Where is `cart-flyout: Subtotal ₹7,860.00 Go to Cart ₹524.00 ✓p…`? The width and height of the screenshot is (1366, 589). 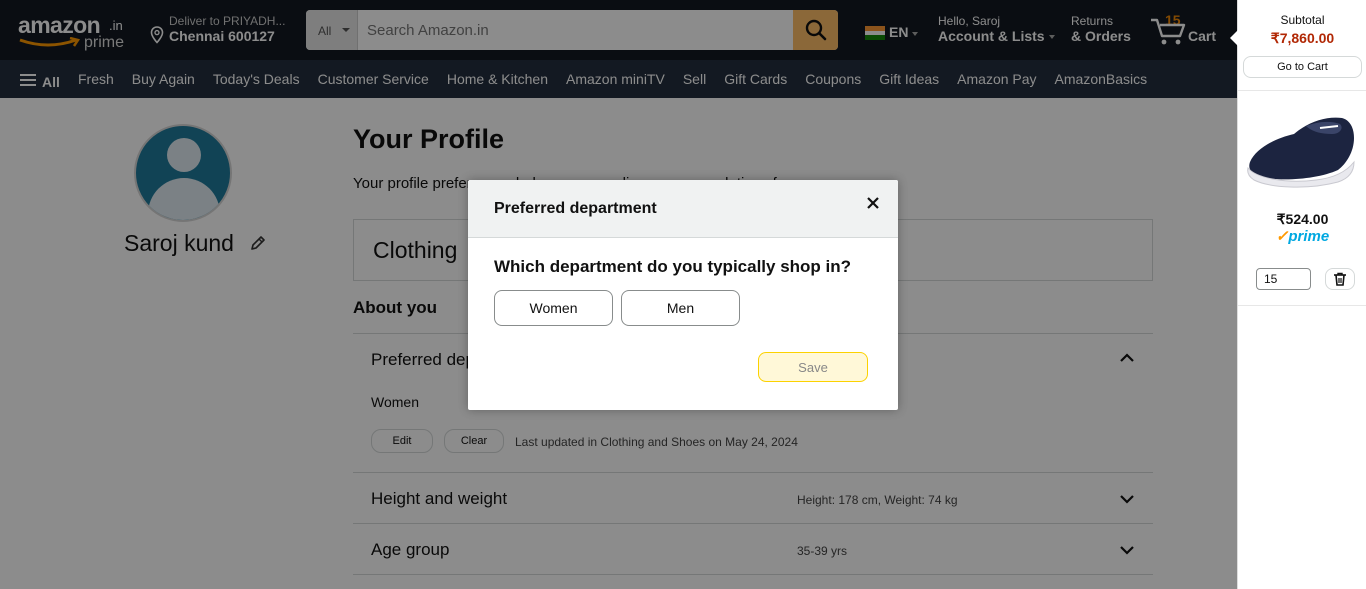
cart-flyout: Subtotal ₹7,860.00 Go to Cart ₹524.00 ✓p… is located at coordinates (1298, 294).